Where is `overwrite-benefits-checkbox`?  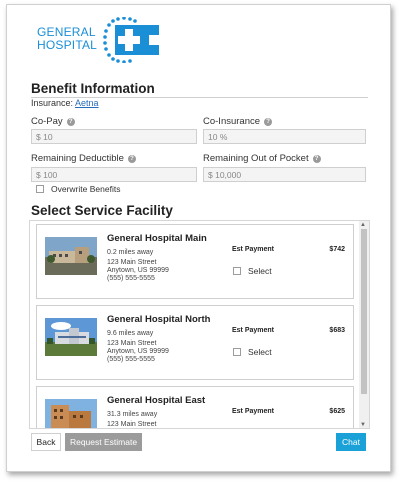 overwrite-benefits-checkbox is located at coordinates (40, 189).